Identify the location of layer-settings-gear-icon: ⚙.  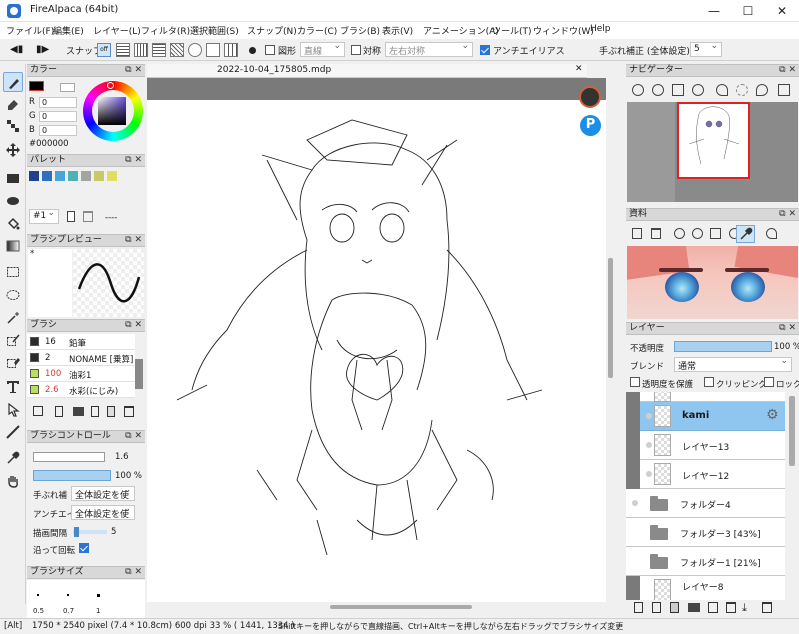
(772, 415).